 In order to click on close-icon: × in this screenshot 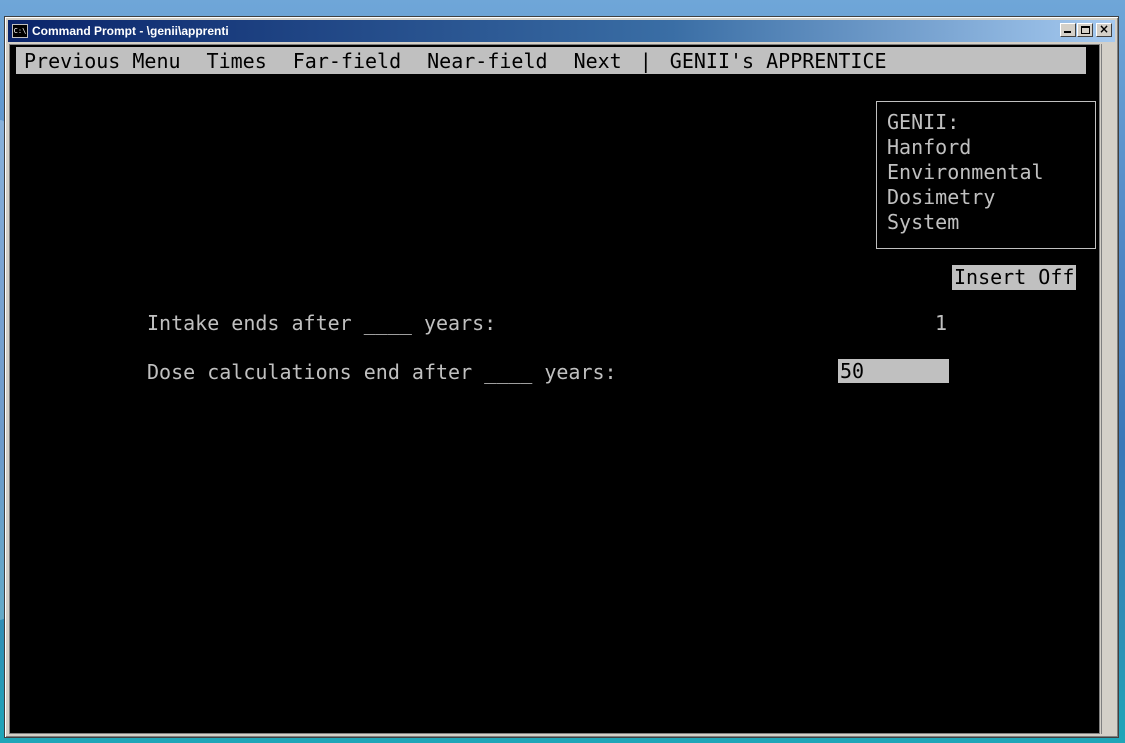, I will do `click(1104, 29)`.